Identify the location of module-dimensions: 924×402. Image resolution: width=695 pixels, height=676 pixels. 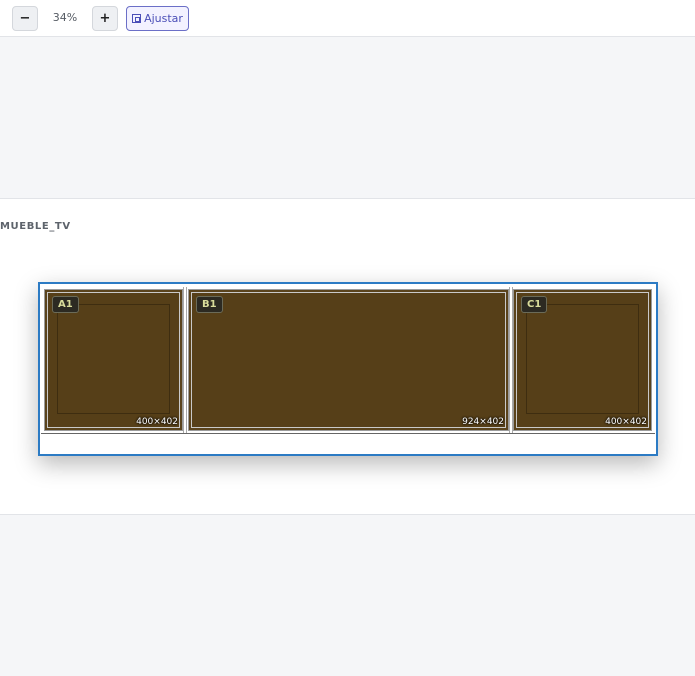
(483, 422).